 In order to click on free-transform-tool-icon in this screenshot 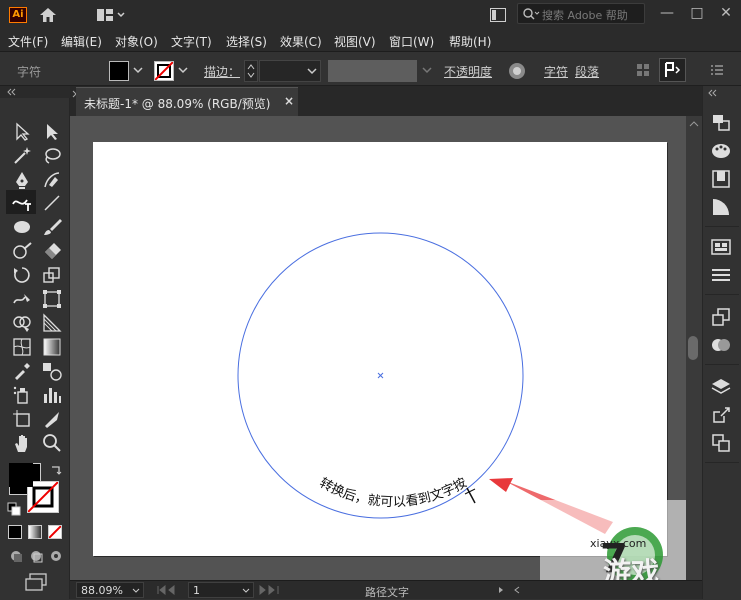, I will do `click(52, 299)`.